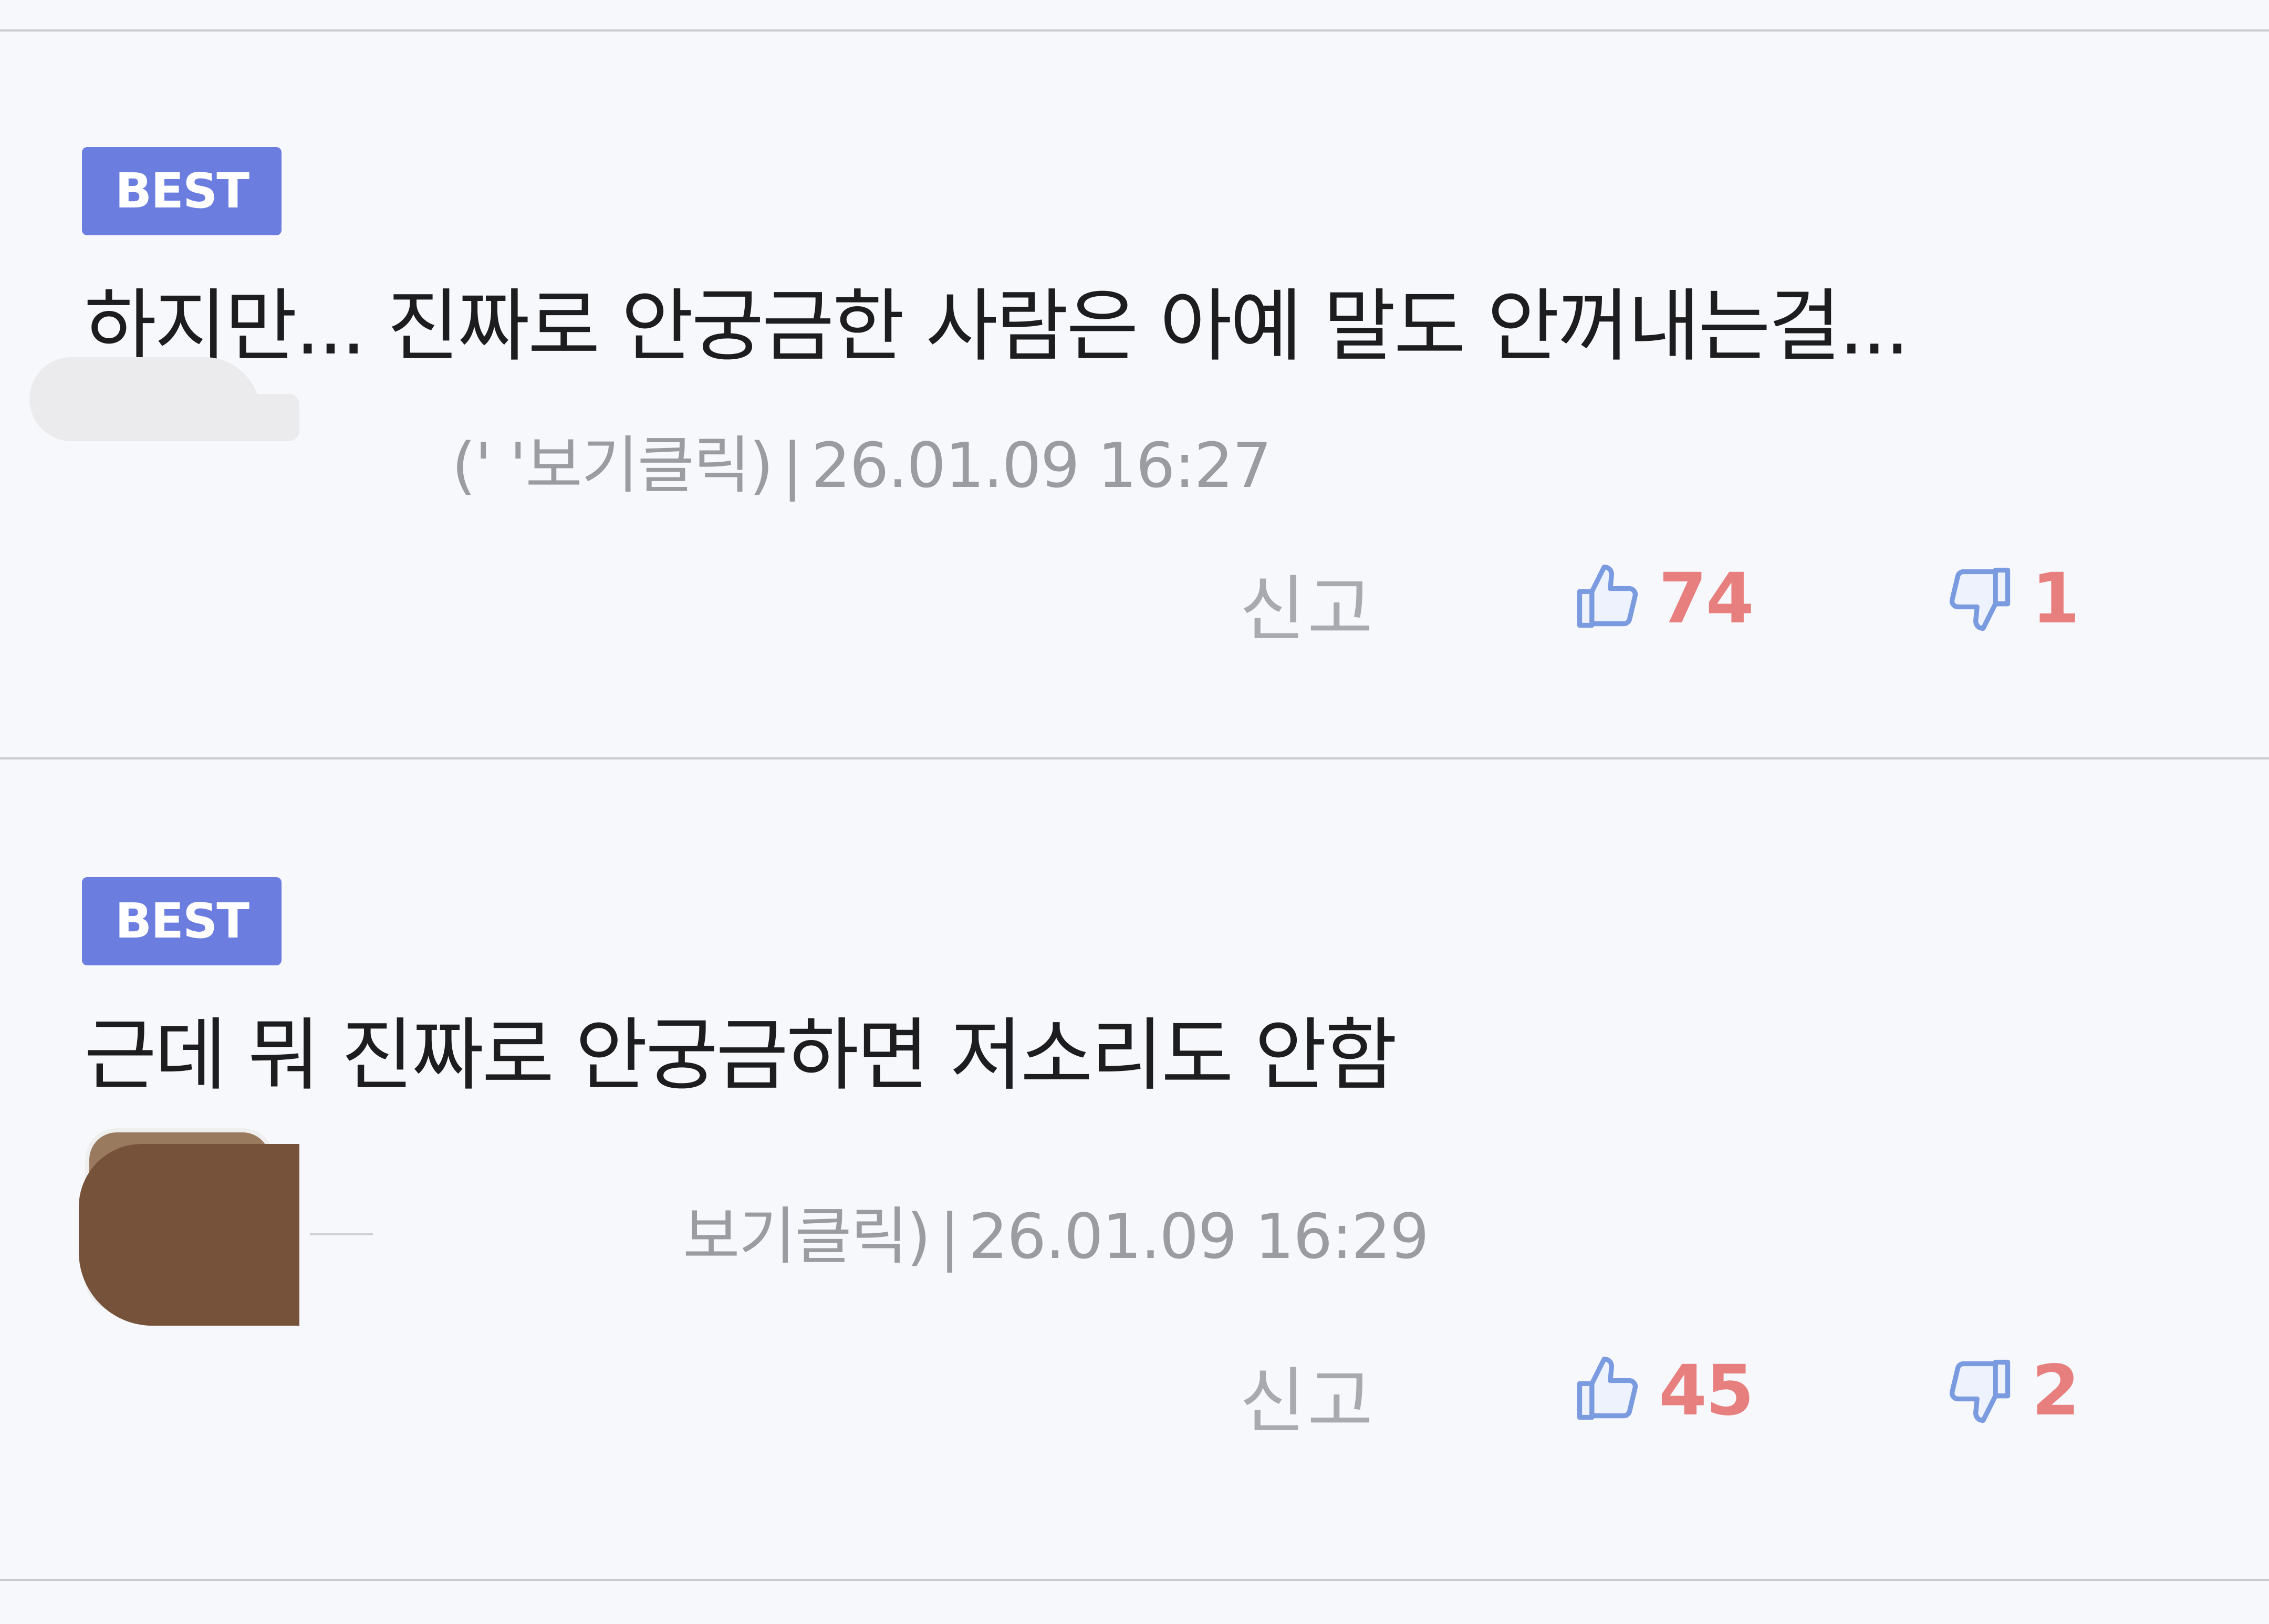 The image size is (2269, 1624). What do you see at coordinates (1134, 758) in the screenshot?
I see `comment-divider` at bounding box center [1134, 758].